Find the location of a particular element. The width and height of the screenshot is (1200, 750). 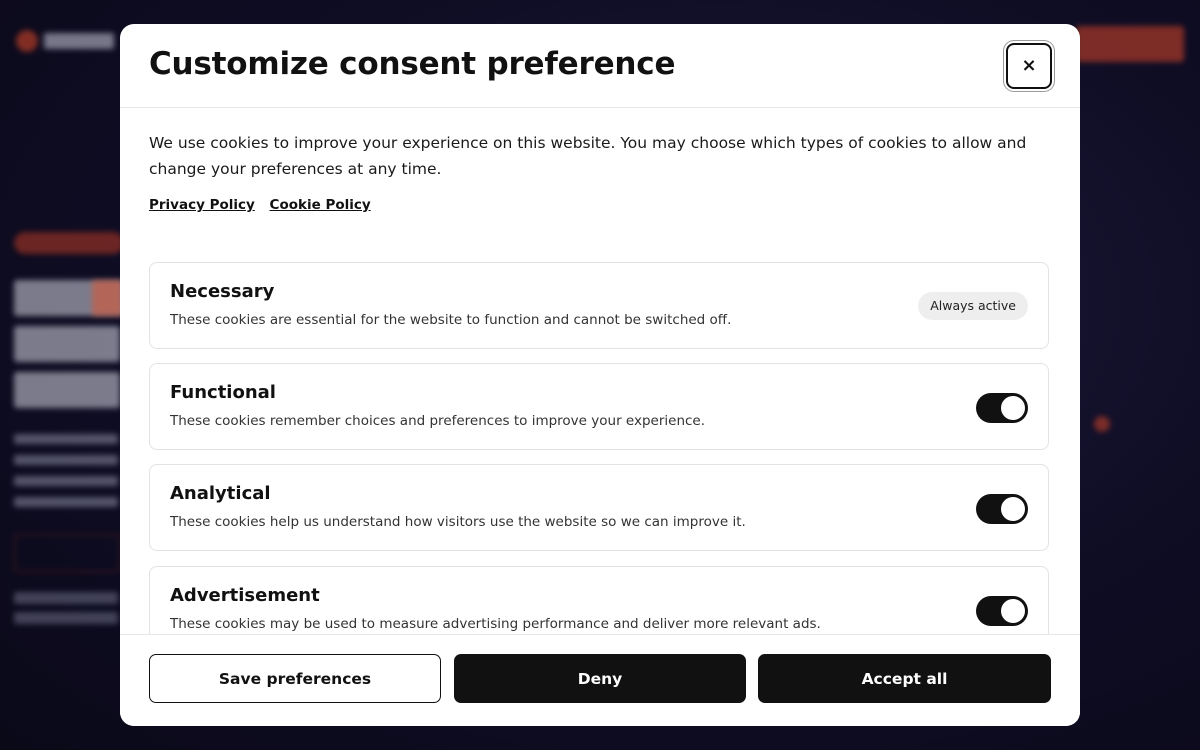

cookie-policy-link: Cookie Policy is located at coordinates (320, 205).